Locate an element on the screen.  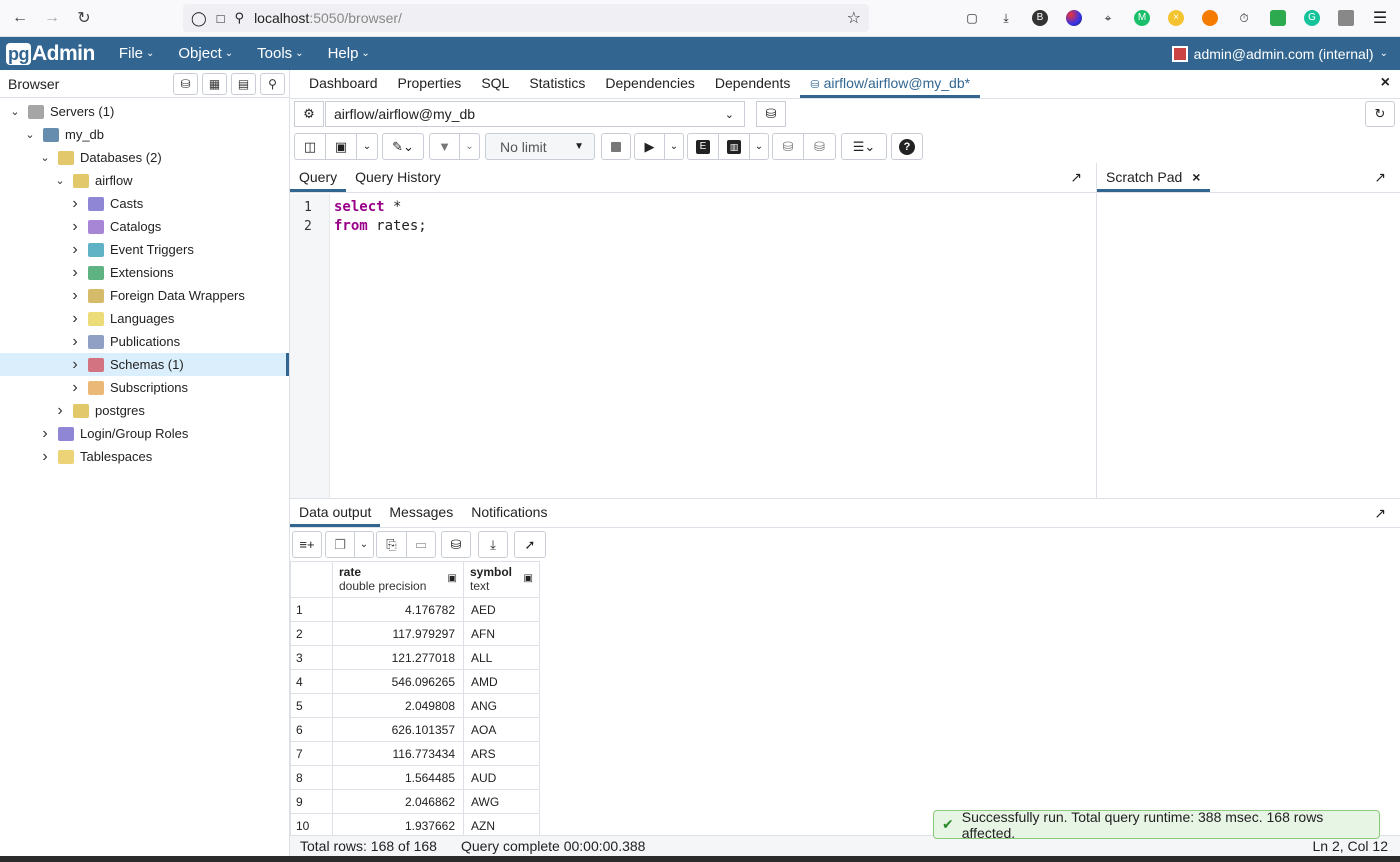
table-row: 5 2.049808 ANG is located at coordinates (415, 705).